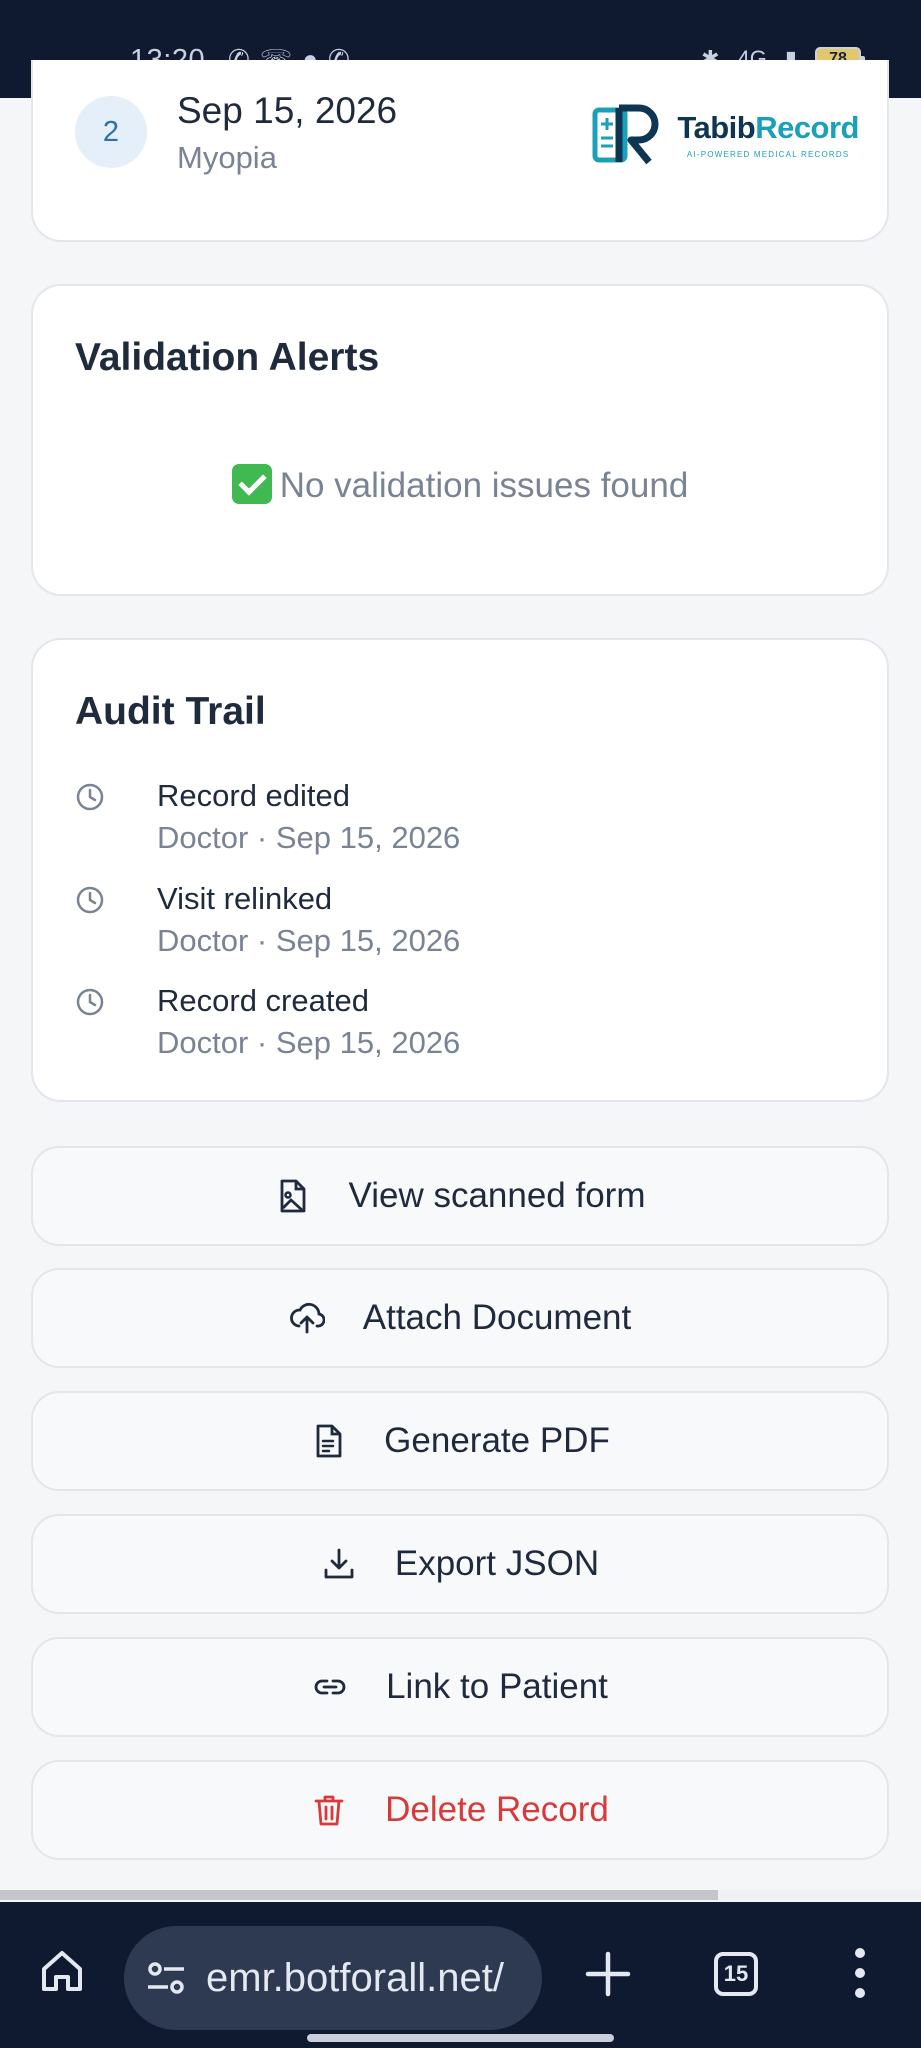  I want to click on trash-icon, so click(329, 1810).